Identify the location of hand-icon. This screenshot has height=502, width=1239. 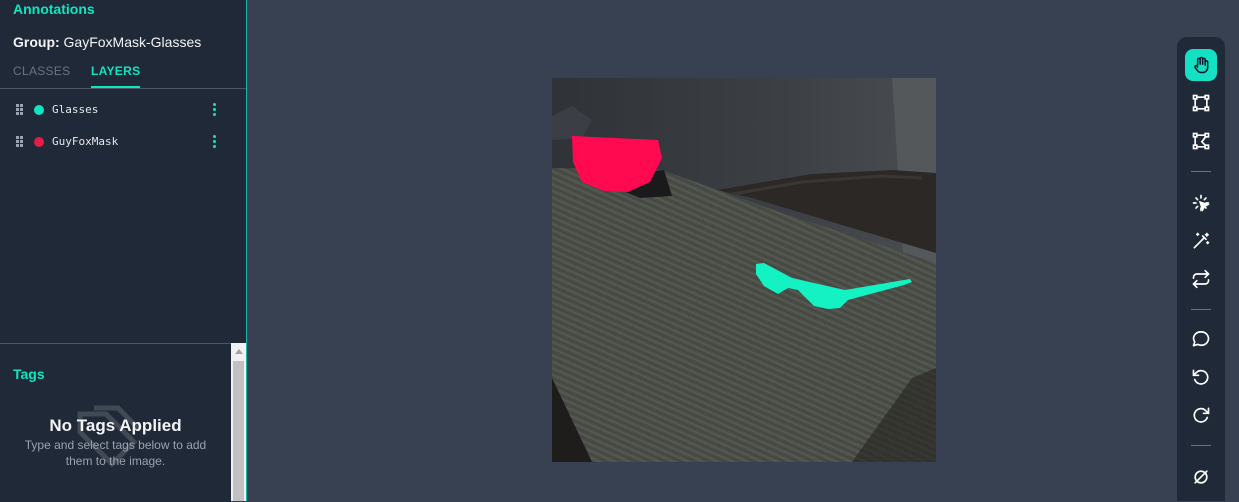
(1201, 65).